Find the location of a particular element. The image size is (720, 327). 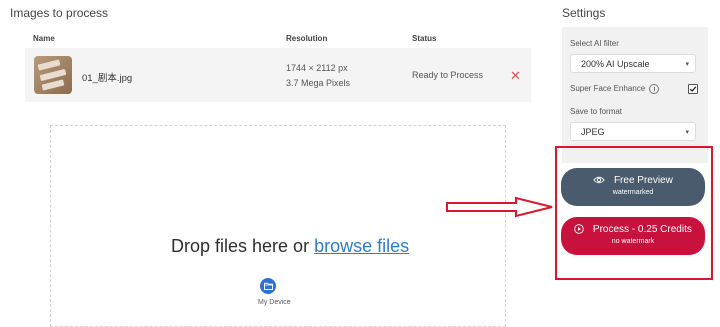

free-preview-button: Free Preview watermarked is located at coordinates (633, 187).